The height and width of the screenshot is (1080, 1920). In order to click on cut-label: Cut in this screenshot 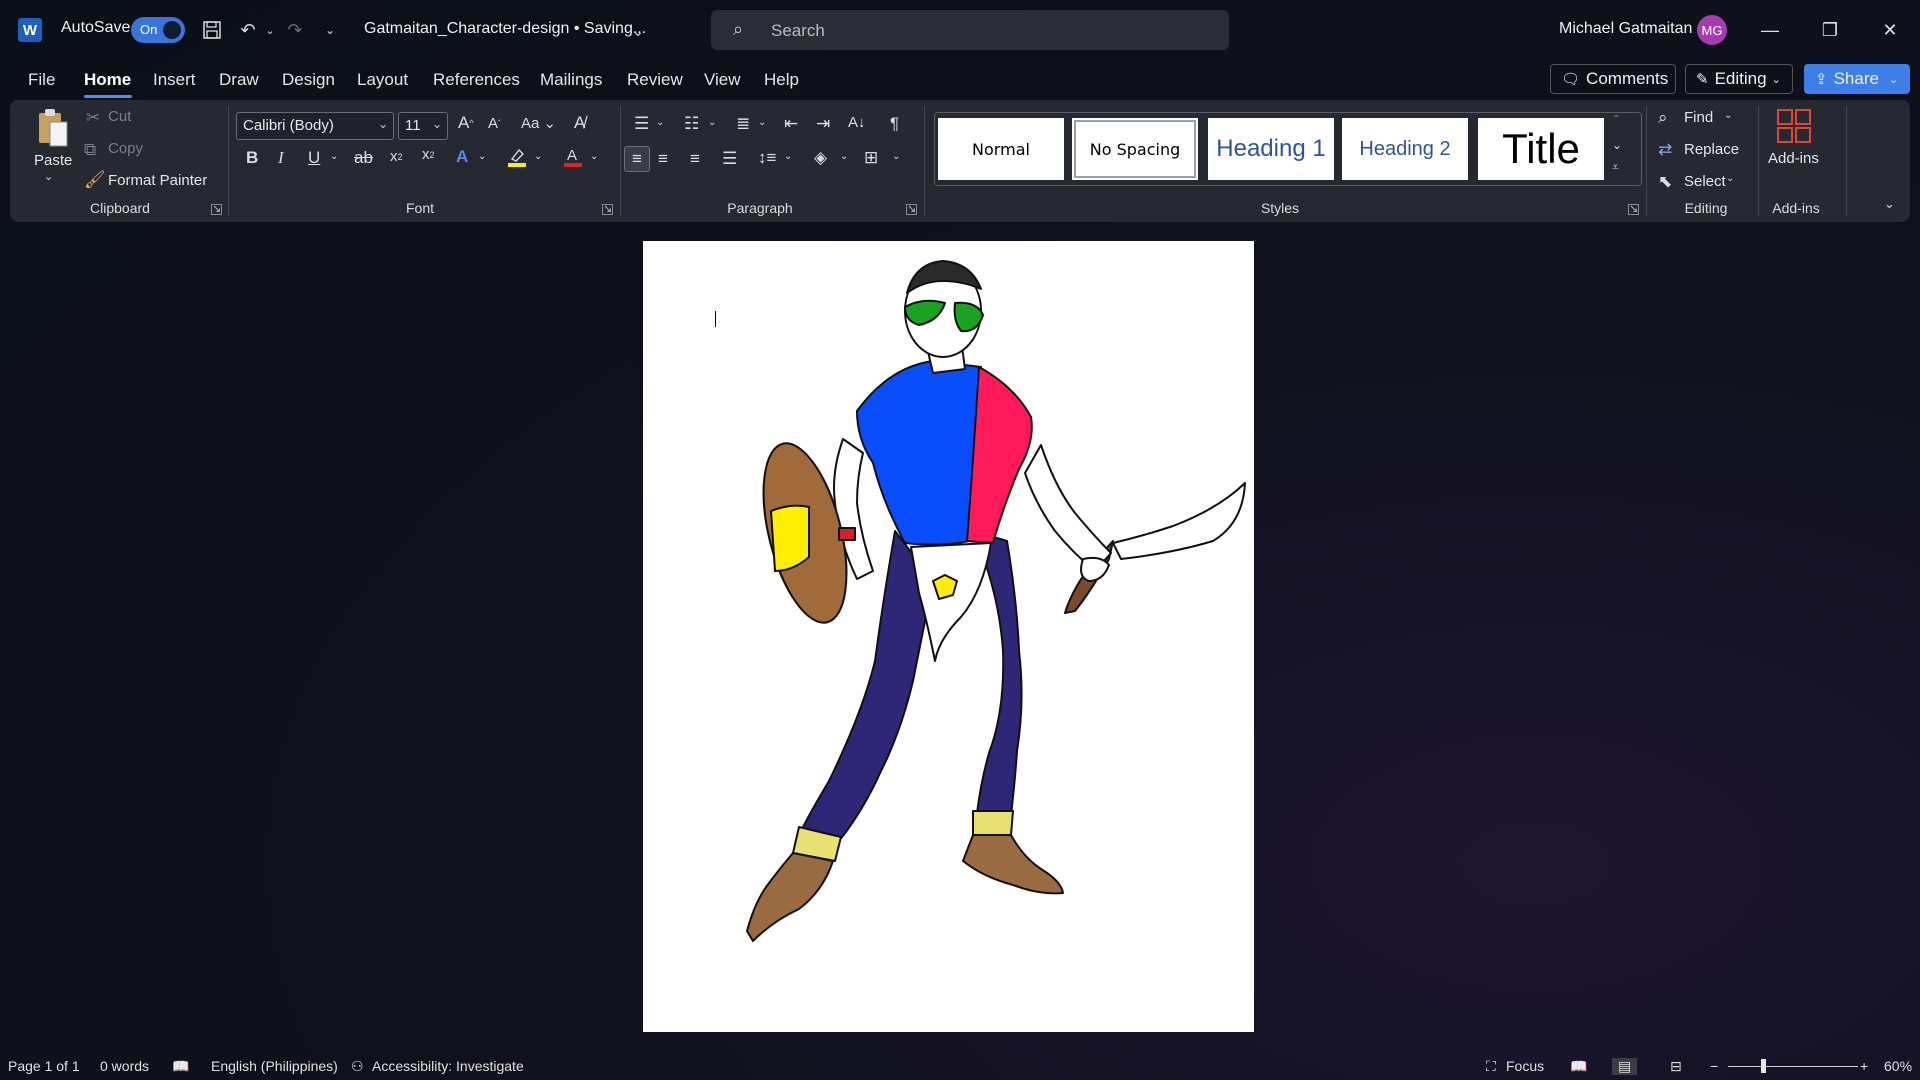, I will do `click(119, 116)`.